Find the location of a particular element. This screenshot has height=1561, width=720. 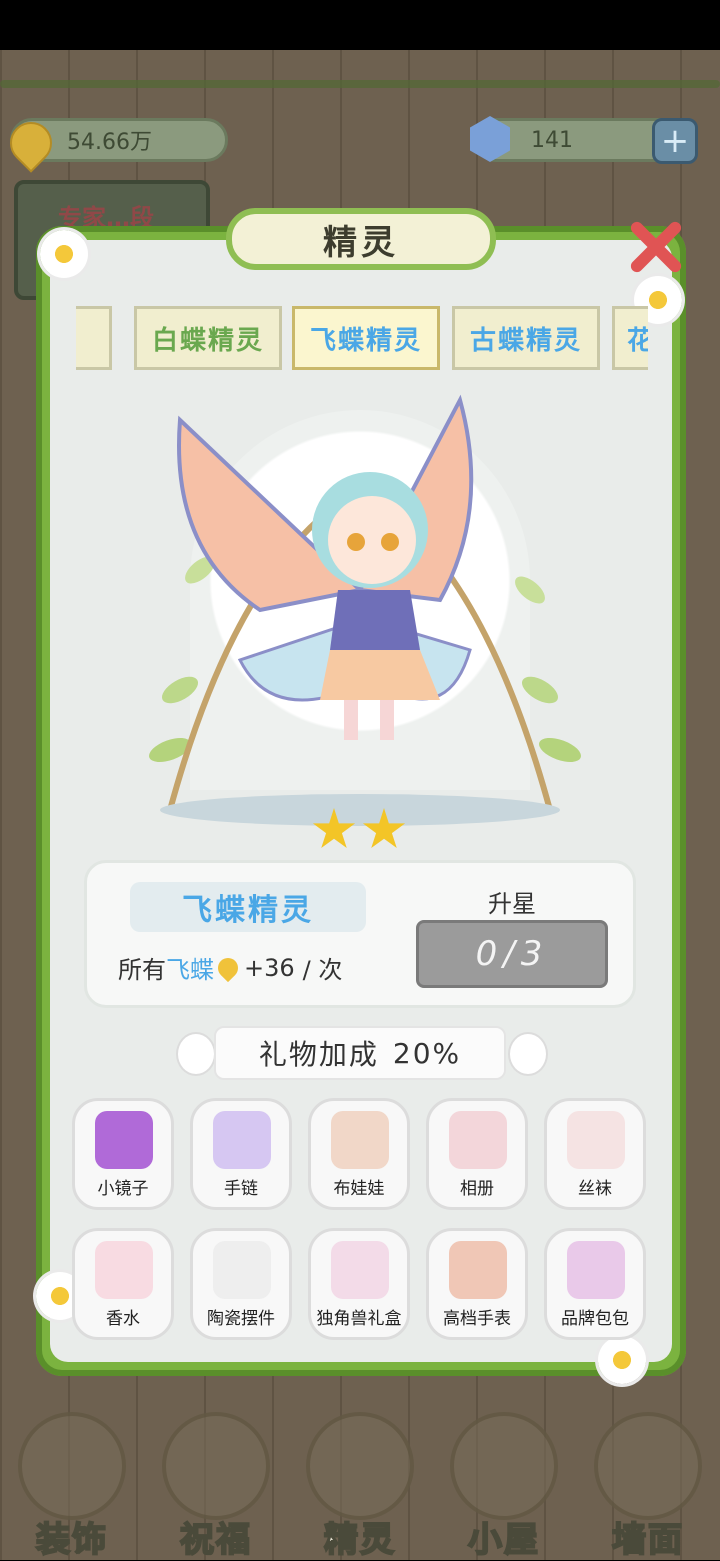

tab-label: 白蝶精灵 is located at coordinates (207, 340).